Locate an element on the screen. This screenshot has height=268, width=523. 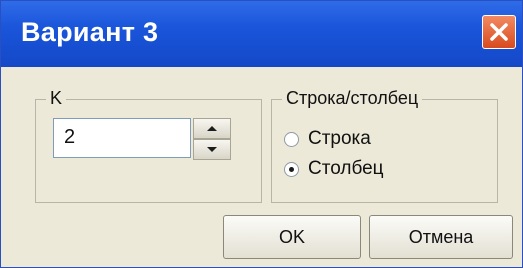
radio-column-label: Столбец is located at coordinates (346, 168).